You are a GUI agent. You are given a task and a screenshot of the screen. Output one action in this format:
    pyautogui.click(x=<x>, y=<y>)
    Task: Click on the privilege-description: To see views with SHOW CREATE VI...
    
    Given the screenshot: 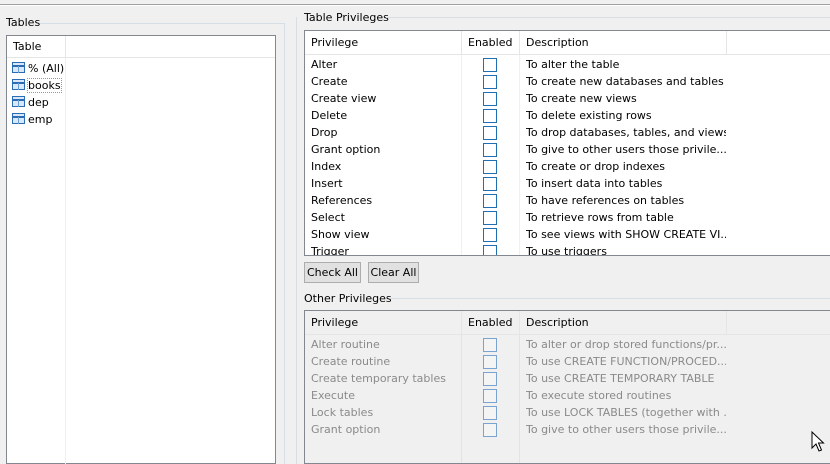 What is the action you would take?
    pyautogui.click(x=626, y=234)
    